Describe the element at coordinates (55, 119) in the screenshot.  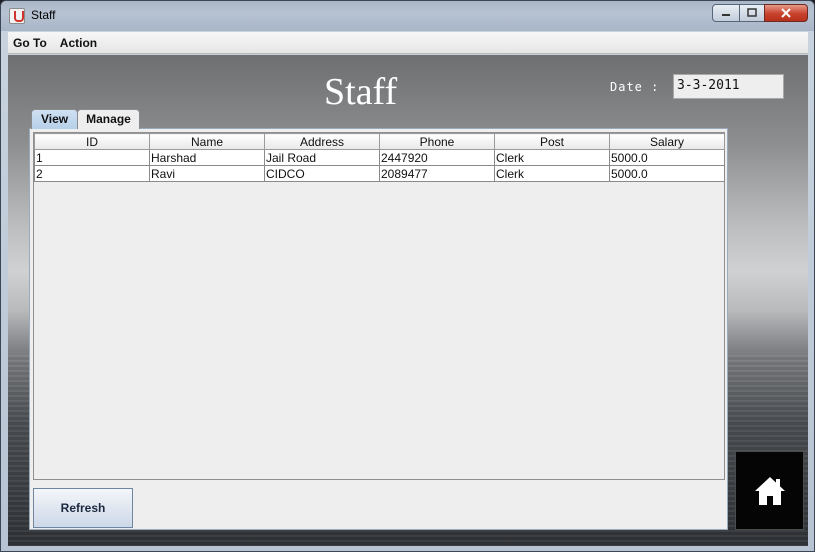
I see `tab-view: View` at that location.